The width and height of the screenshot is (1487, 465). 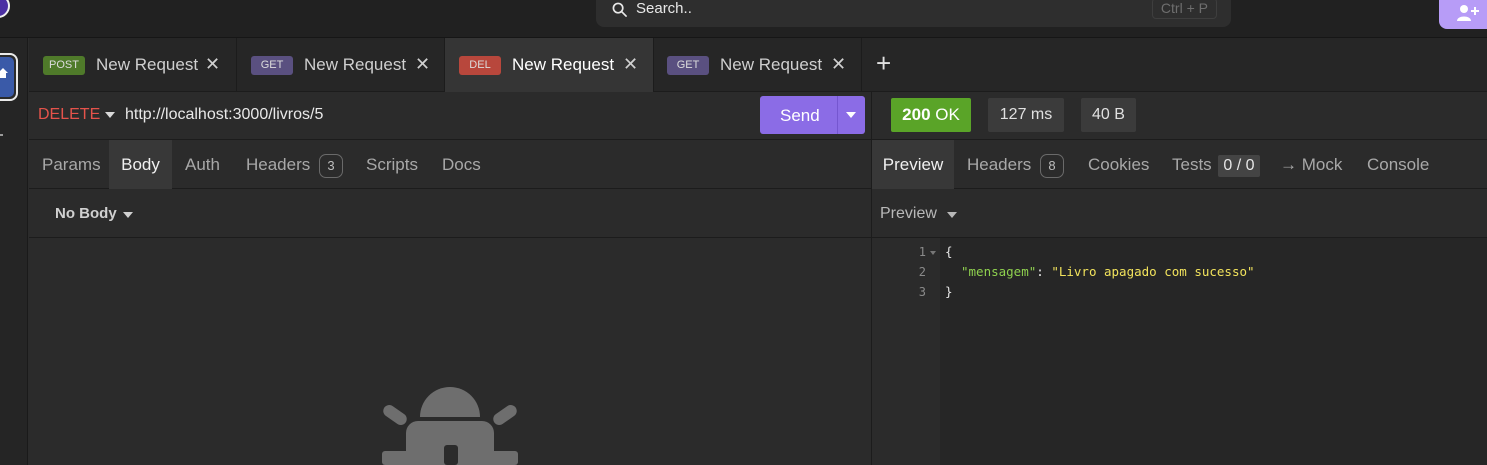 I want to click on code-line: }, so click(x=949, y=291).